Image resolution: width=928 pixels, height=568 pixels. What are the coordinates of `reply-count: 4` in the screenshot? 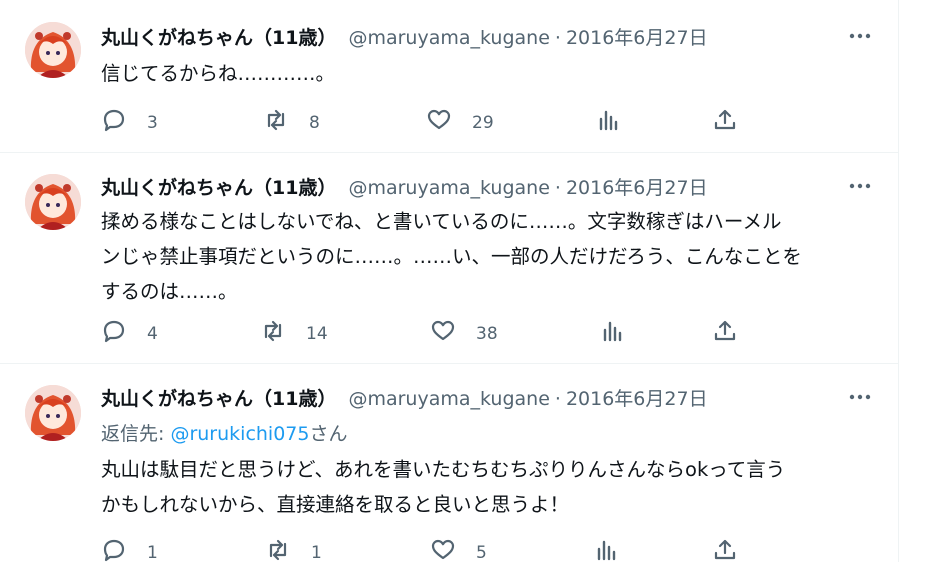 It's located at (152, 333).